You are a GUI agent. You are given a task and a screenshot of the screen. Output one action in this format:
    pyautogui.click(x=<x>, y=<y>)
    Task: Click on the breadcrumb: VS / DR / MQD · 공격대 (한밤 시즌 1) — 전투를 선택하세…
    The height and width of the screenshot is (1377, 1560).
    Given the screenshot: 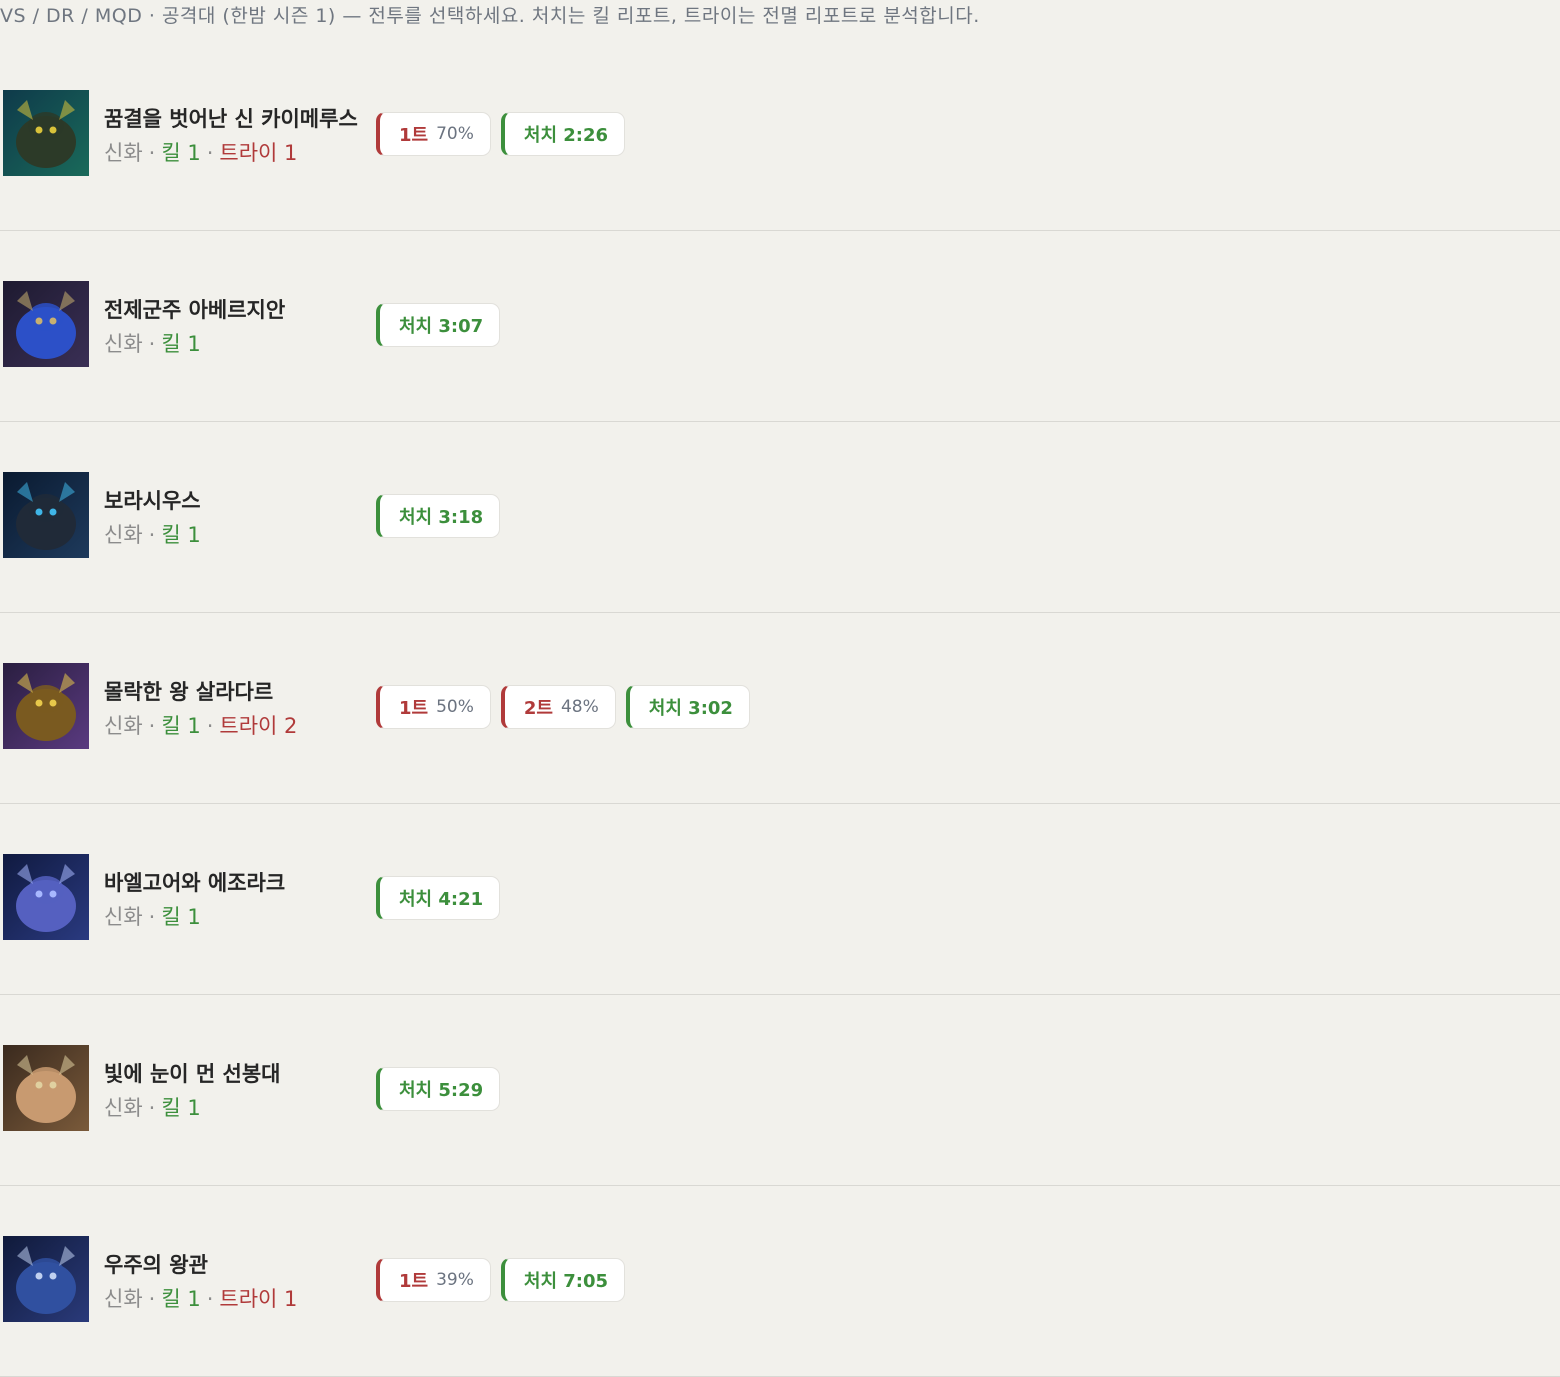 What is the action you would take?
    pyautogui.click(x=490, y=16)
    